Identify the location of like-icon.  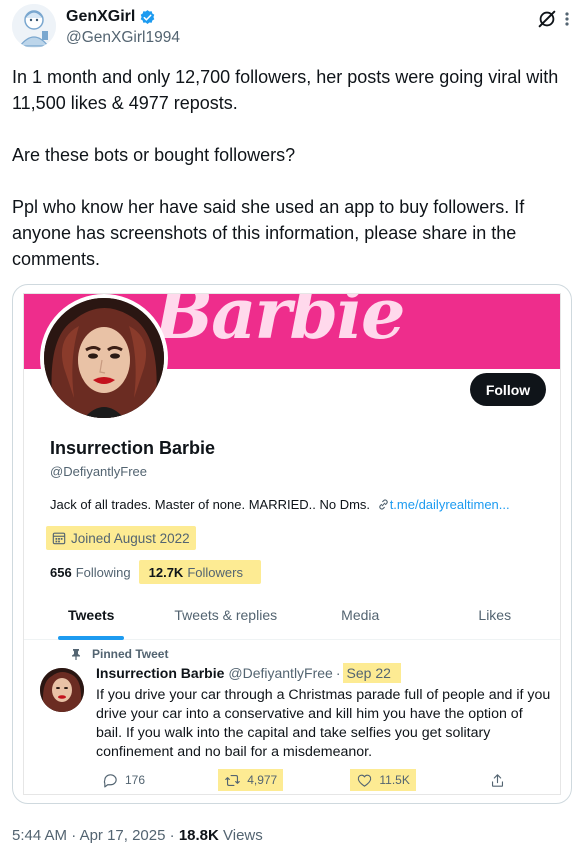
(365, 780).